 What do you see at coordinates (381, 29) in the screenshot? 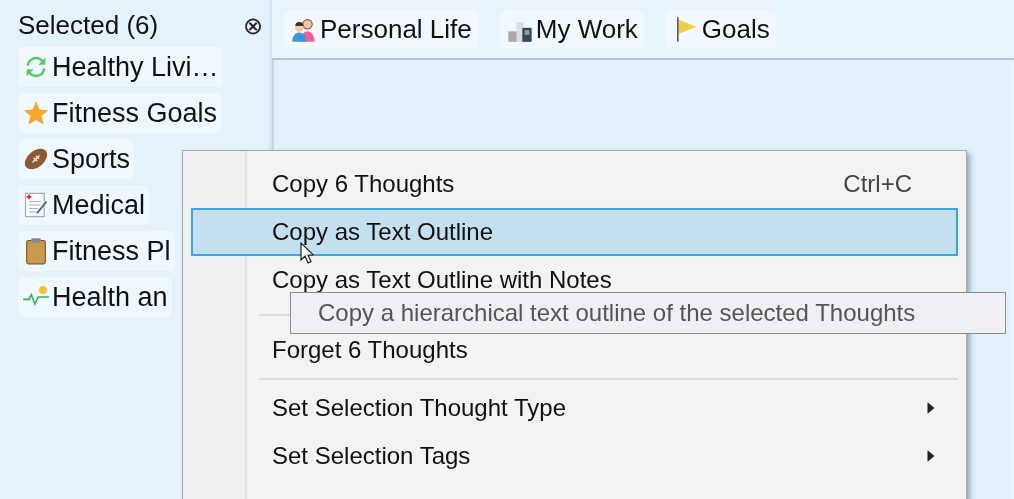
I see `tab: Personal Life` at bounding box center [381, 29].